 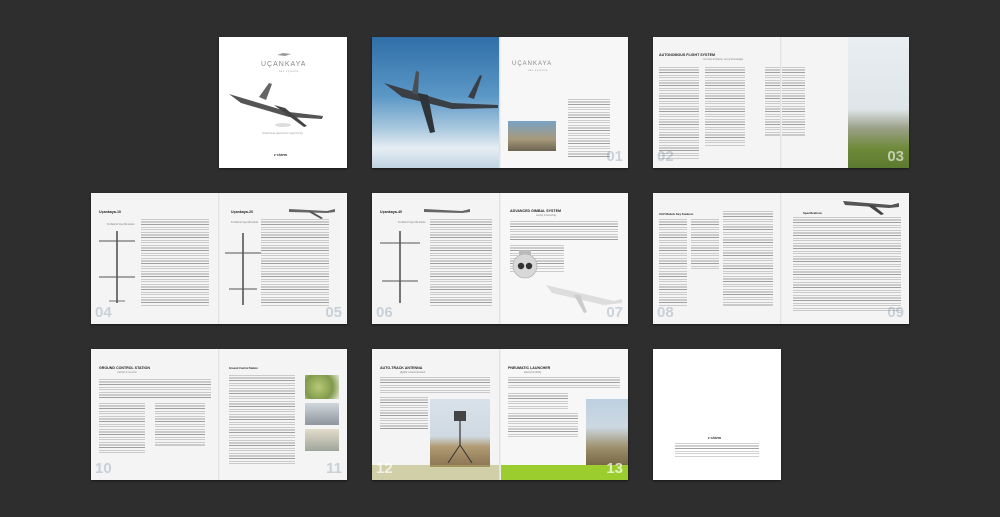 What do you see at coordinates (322, 387) in the screenshot?
I see `gcs-map-photo` at bounding box center [322, 387].